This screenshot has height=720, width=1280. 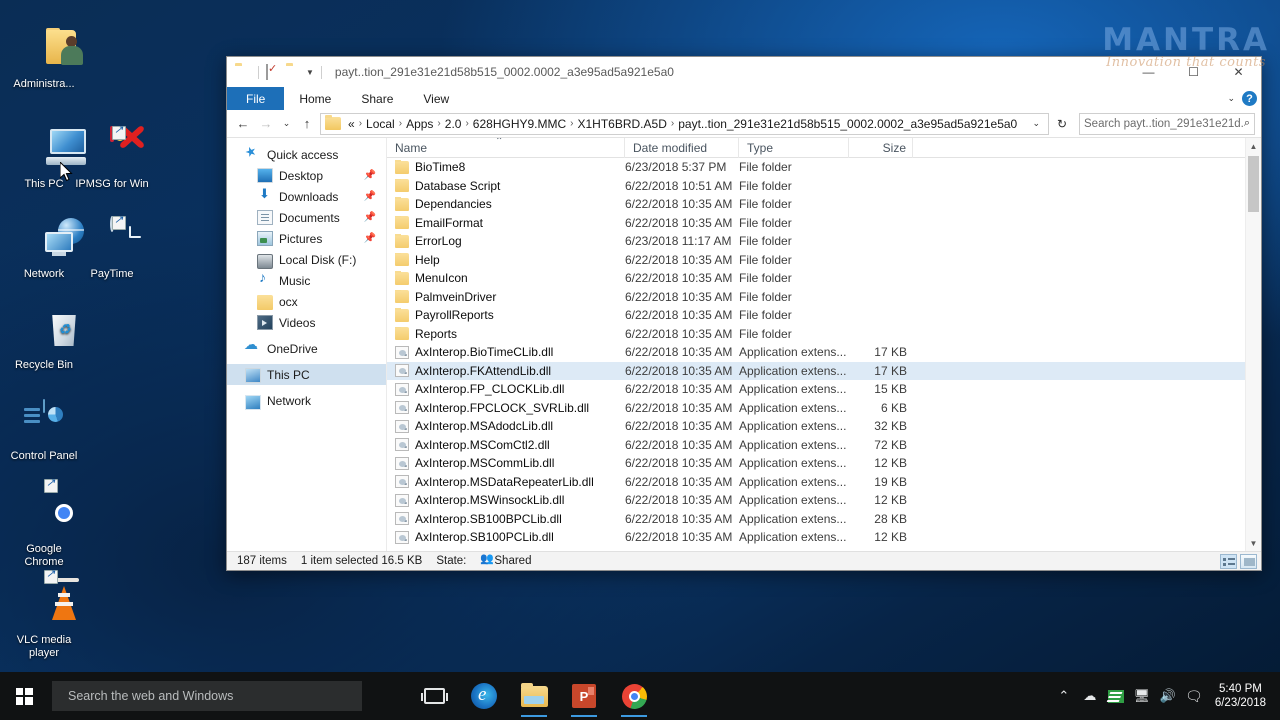 What do you see at coordinates (1243, 696) in the screenshot?
I see `taskbar-clock: 5:40 PM 6/23/2018` at bounding box center [1243, 696].